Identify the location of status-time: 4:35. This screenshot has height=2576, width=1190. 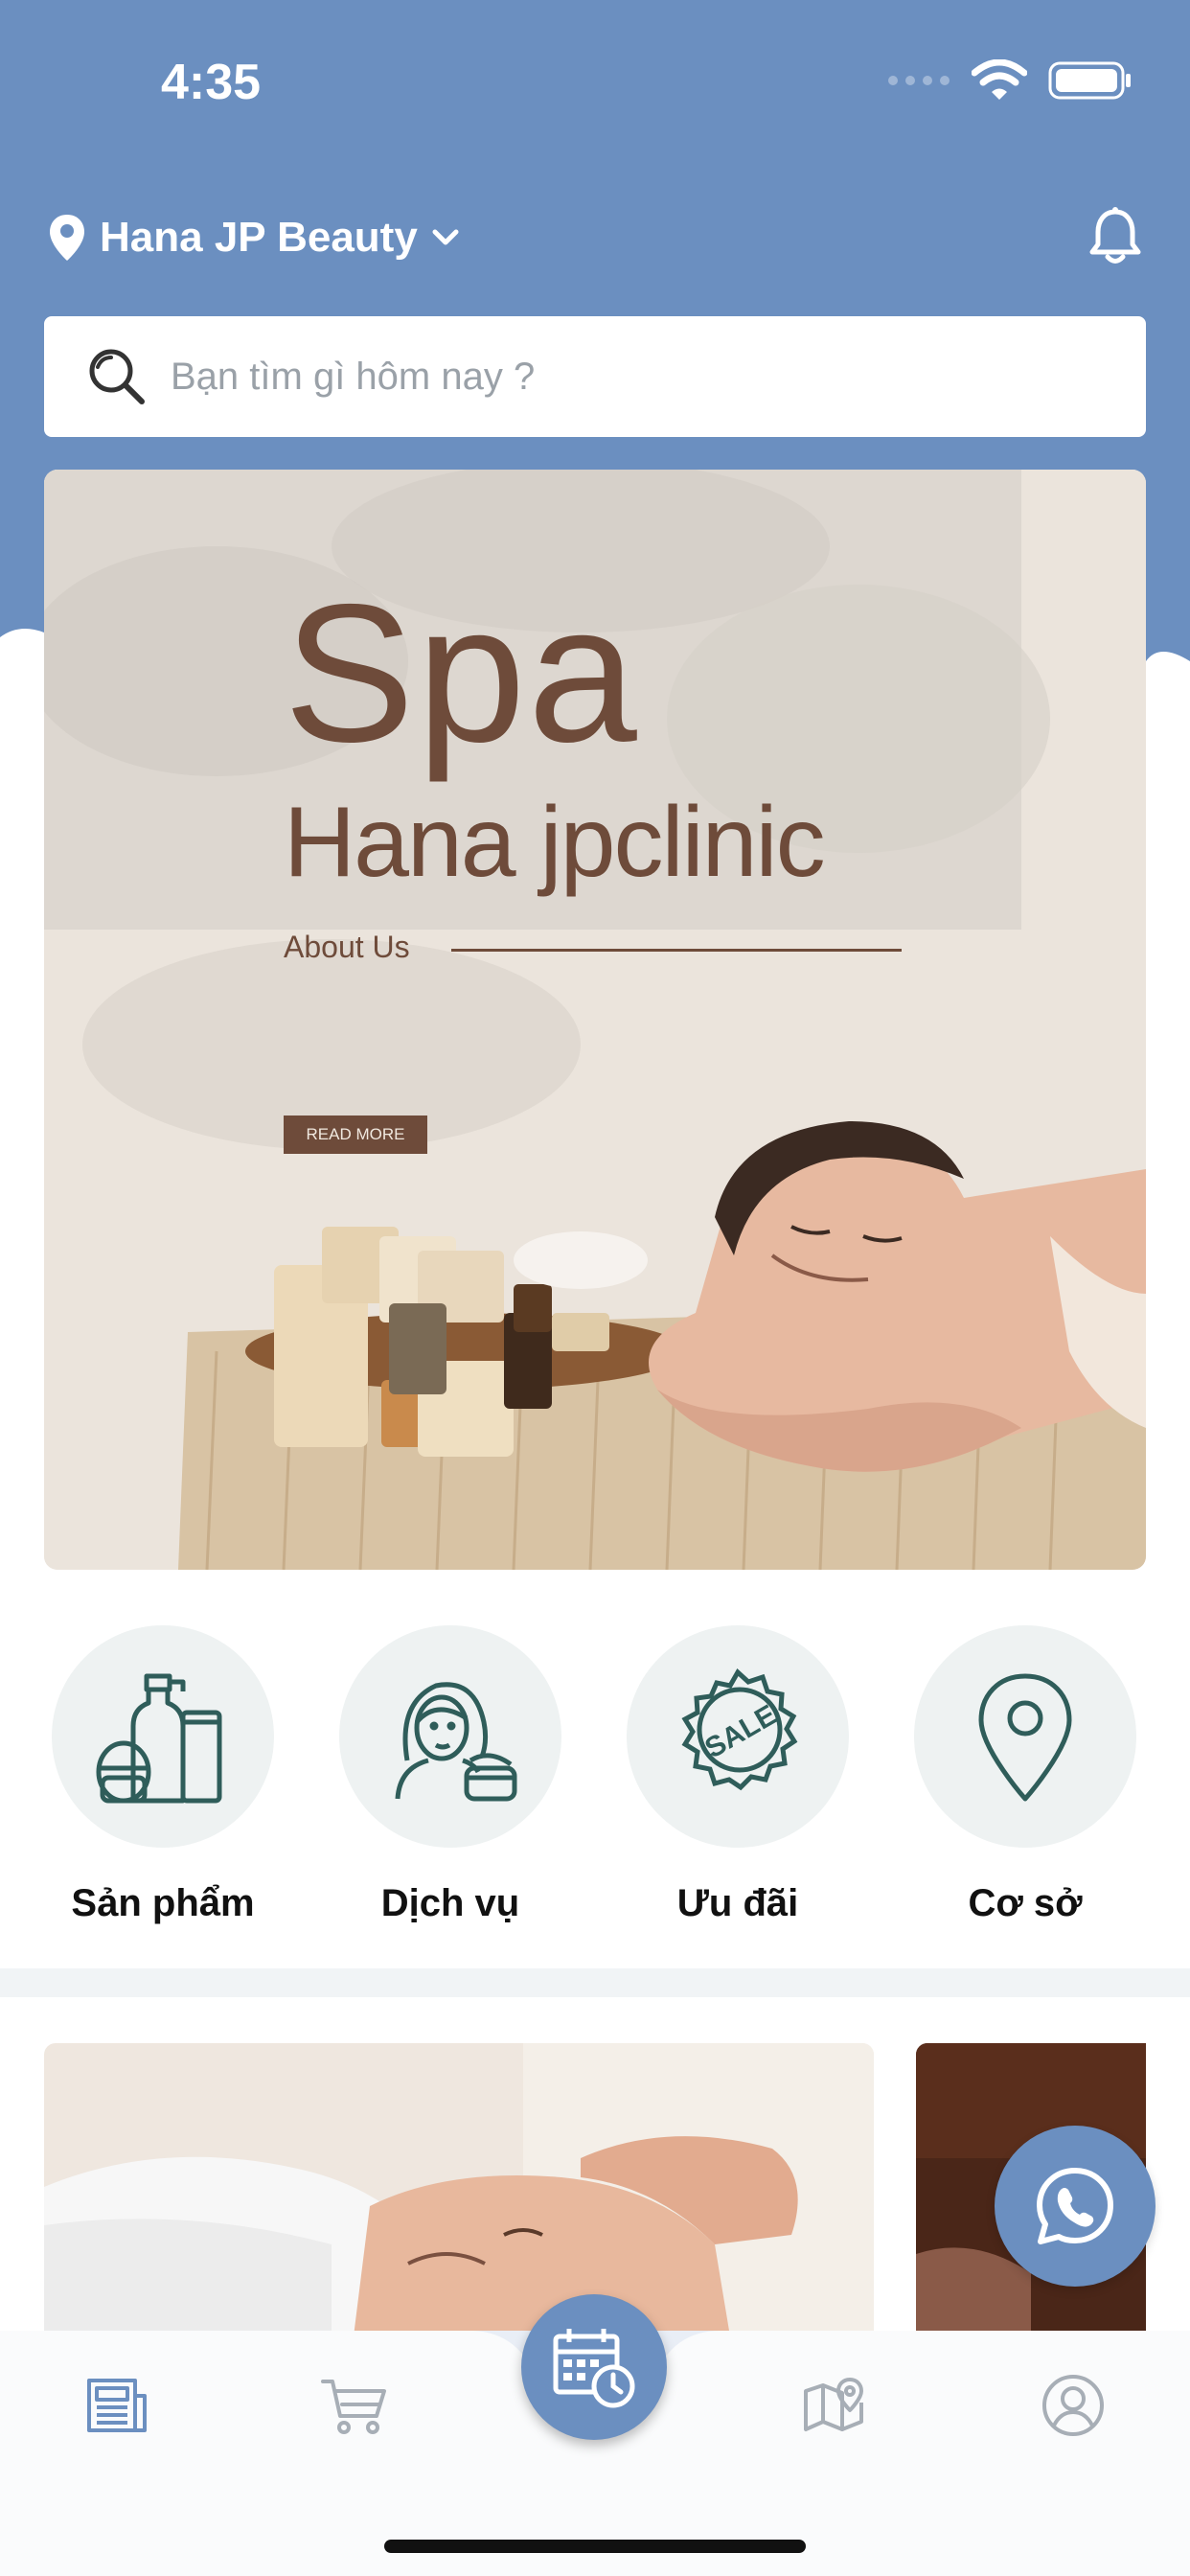
(212, 82).